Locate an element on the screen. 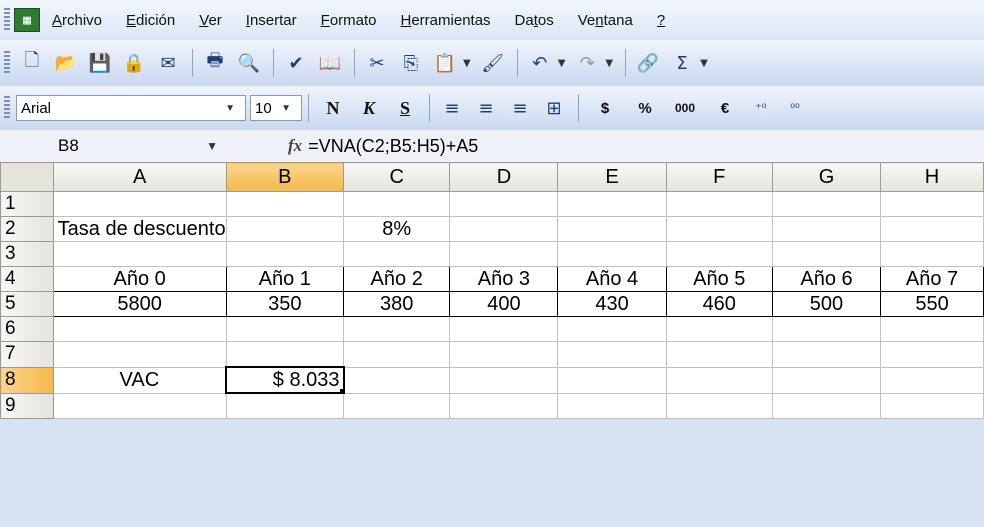 The height and width of the screenshot is (527, 984). print-preview-icon: 🔍 is located at coordinates (249, 63).